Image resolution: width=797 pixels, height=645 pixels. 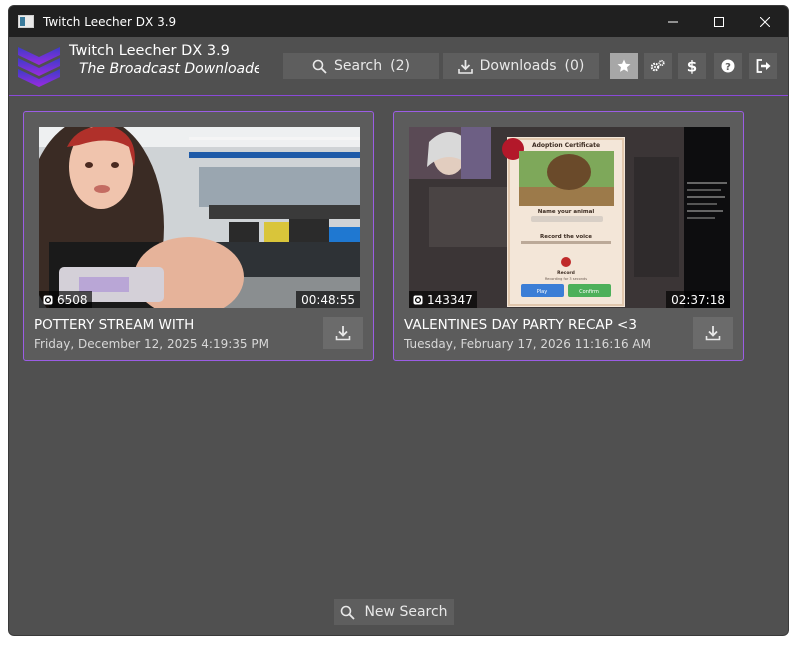 What do you see at coordinates (566, 145) in the screenshot?
I see `certificate-title: Adoption Certificate` at bounding box center [566, 145].